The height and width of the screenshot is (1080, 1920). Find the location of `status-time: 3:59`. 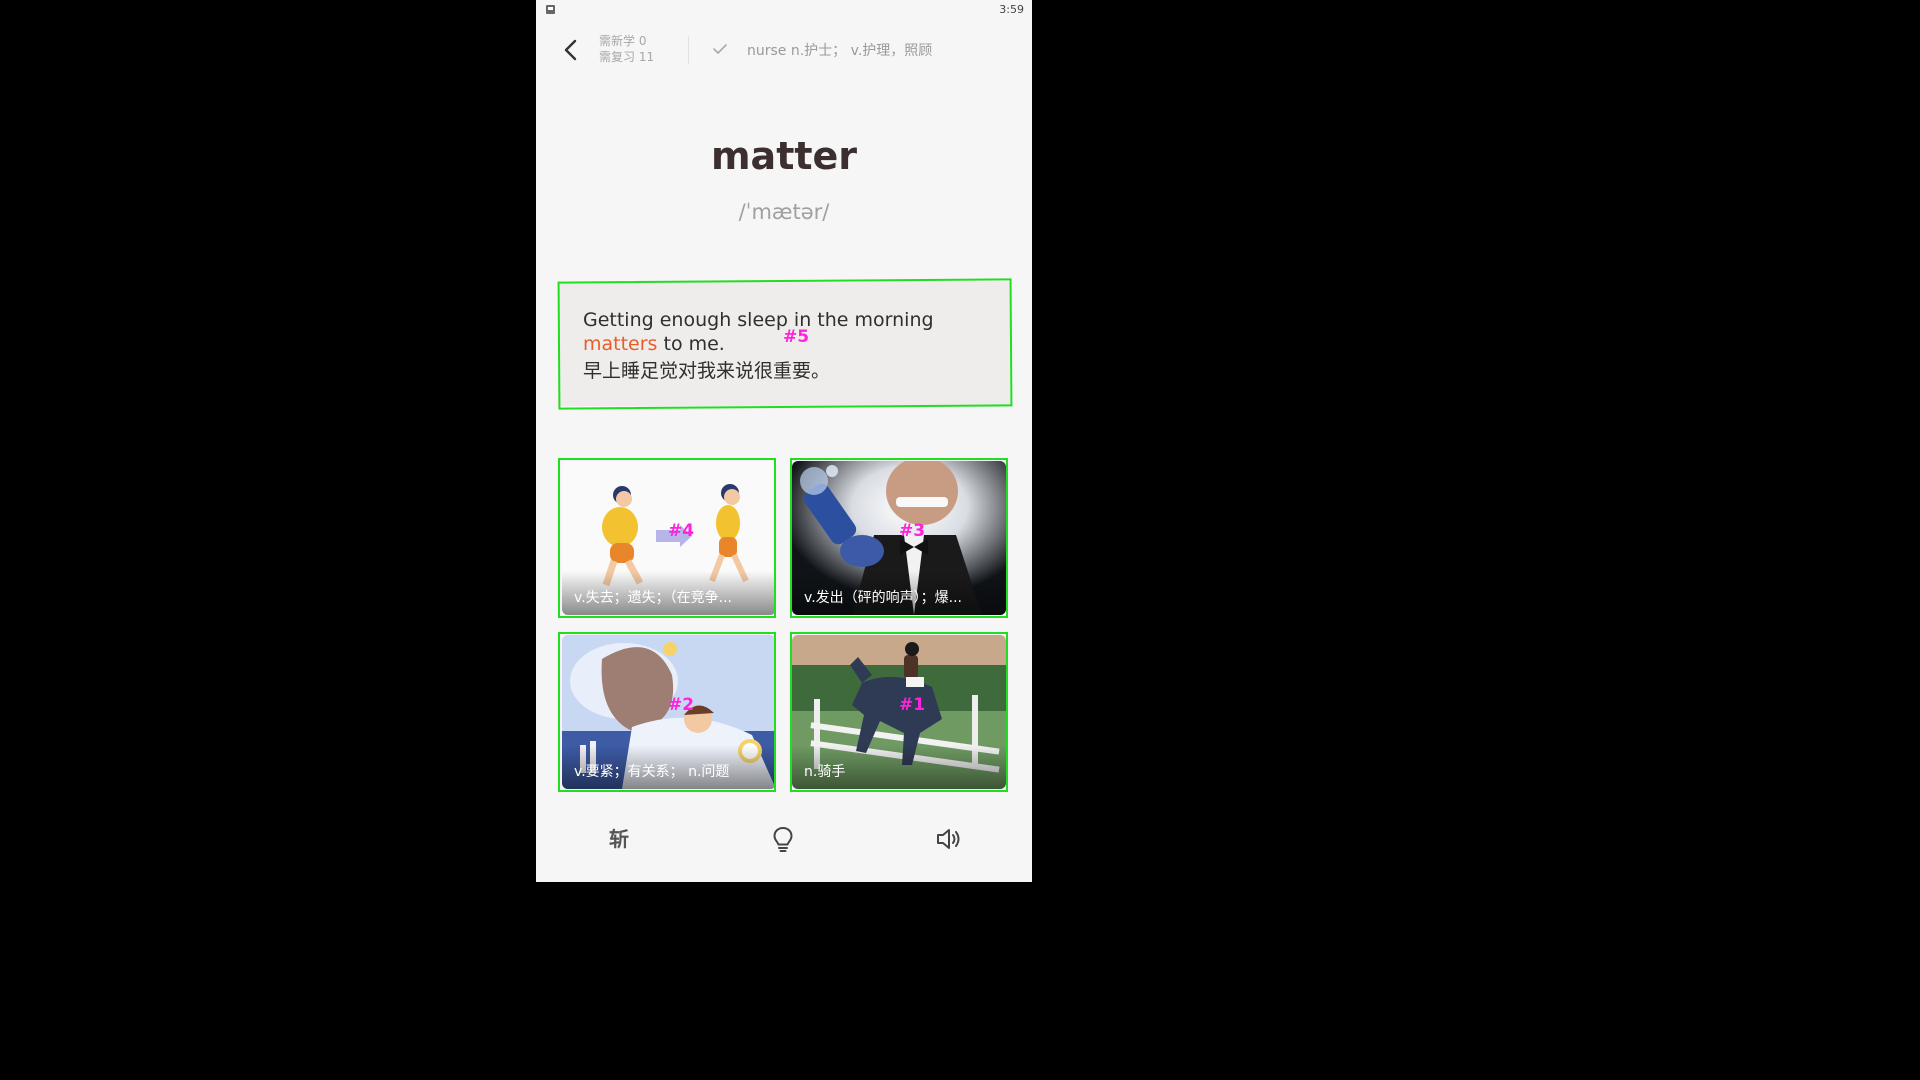

status-time: 3:59 is located at coordinates (1011, 9).